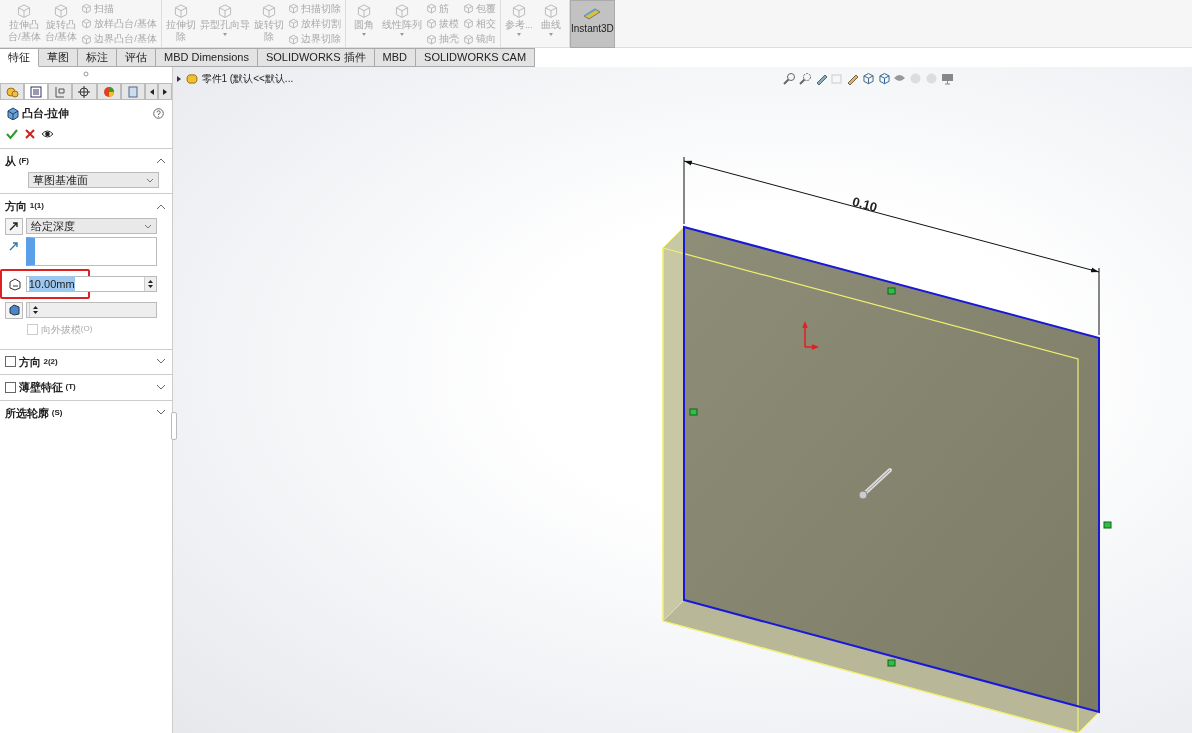  I want to click on reverse-direction-button, so click(14, 226).